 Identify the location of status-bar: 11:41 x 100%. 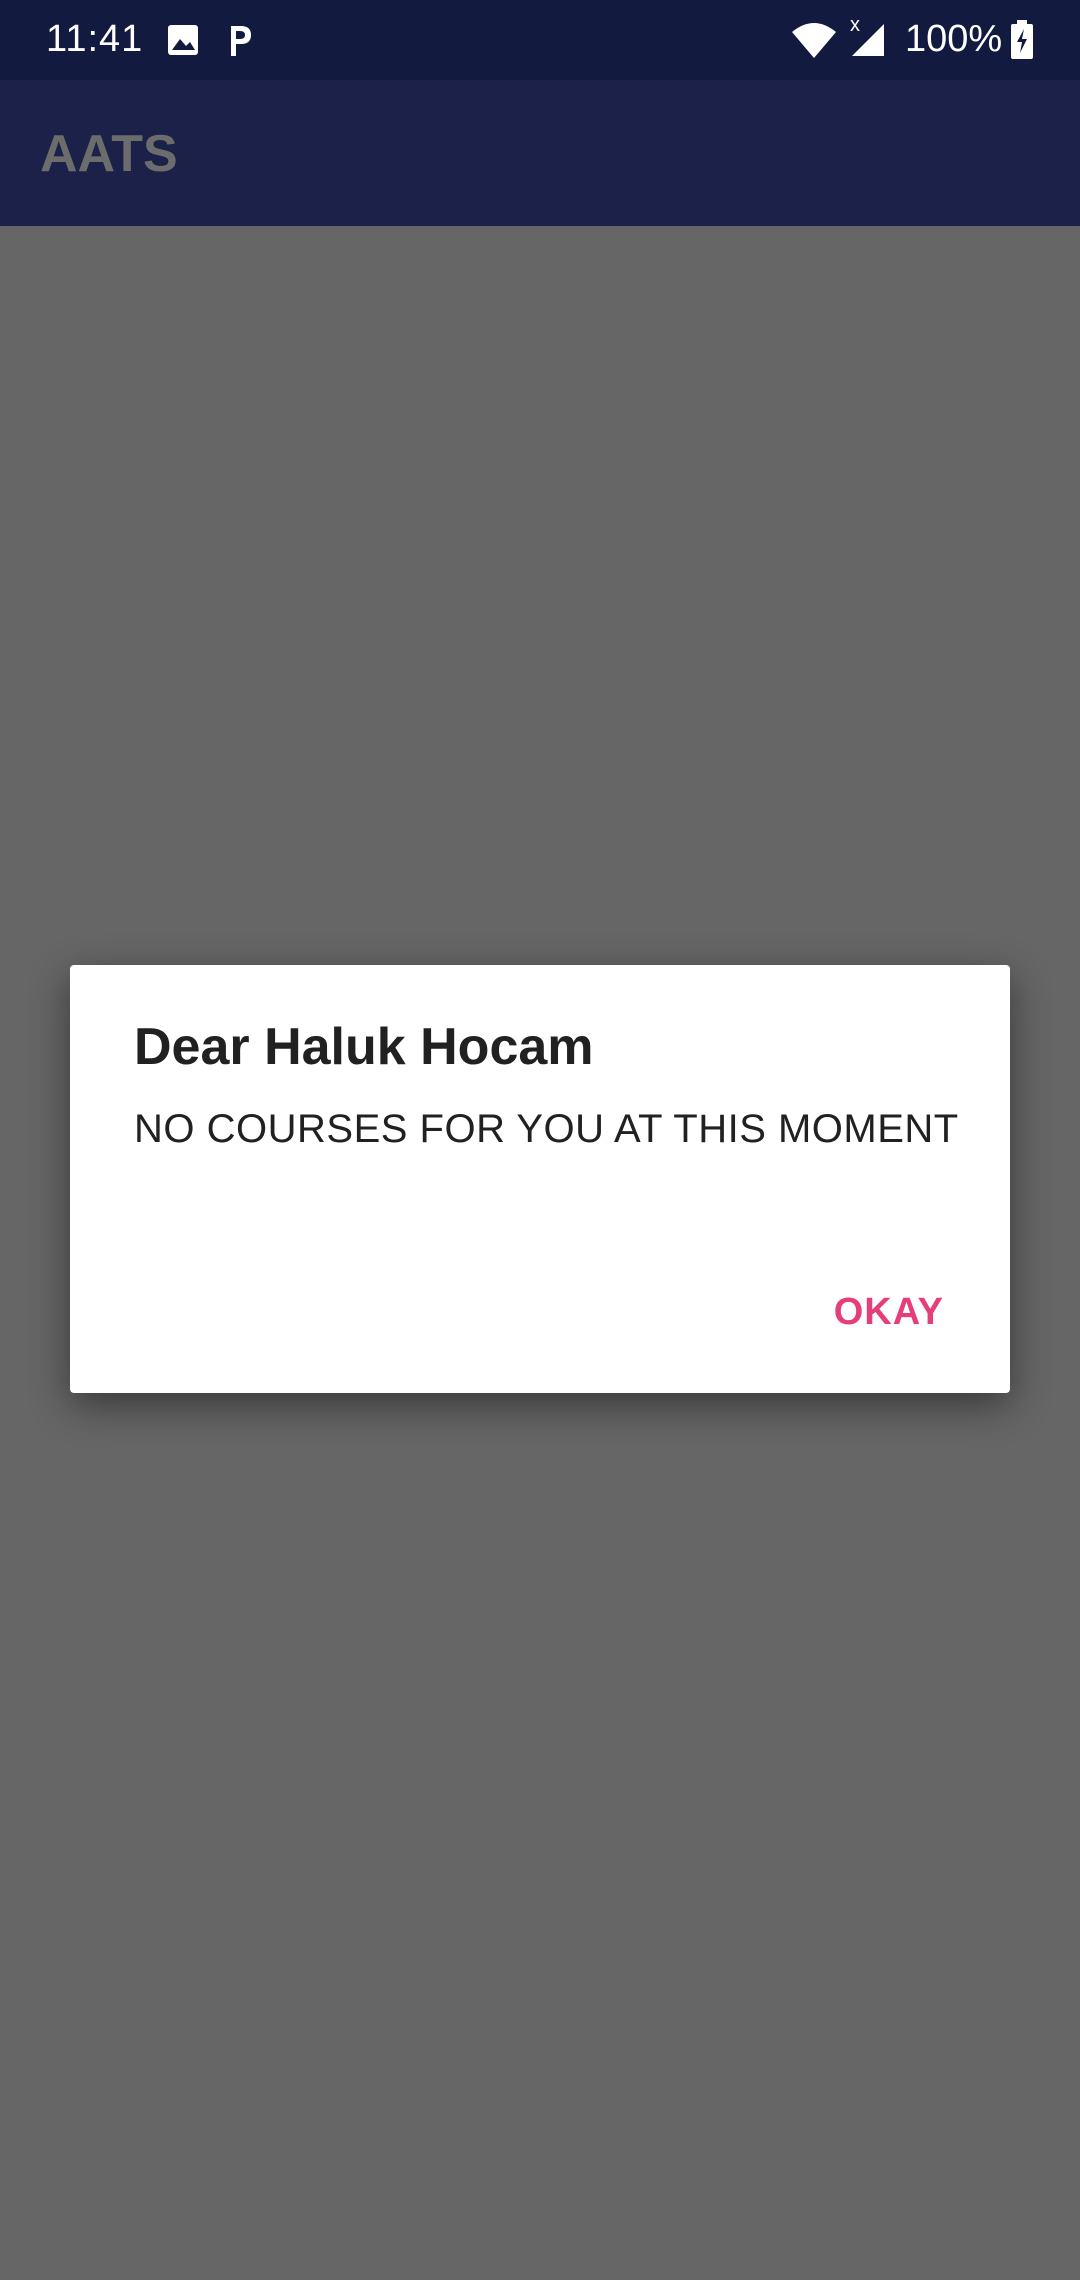
(540, 40).